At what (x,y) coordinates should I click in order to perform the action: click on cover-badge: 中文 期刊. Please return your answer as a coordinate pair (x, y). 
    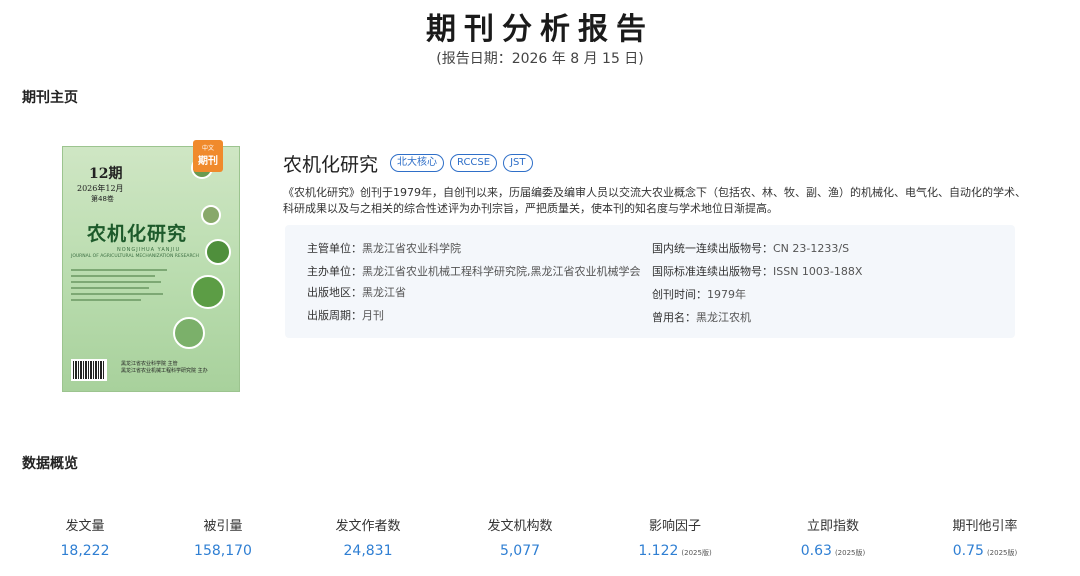
    Looking at the image, I should click on (208, 156).